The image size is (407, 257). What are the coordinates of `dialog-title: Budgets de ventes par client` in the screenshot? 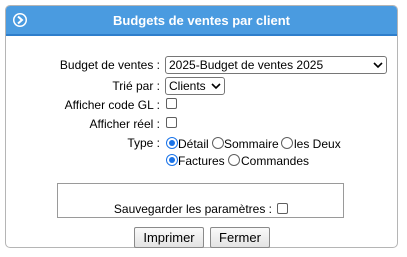 It's located at (201, 20).